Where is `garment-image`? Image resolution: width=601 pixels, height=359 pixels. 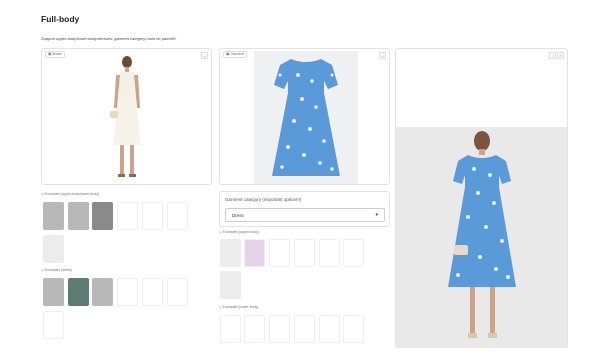
garment-image is located at coordinates (306, 117).